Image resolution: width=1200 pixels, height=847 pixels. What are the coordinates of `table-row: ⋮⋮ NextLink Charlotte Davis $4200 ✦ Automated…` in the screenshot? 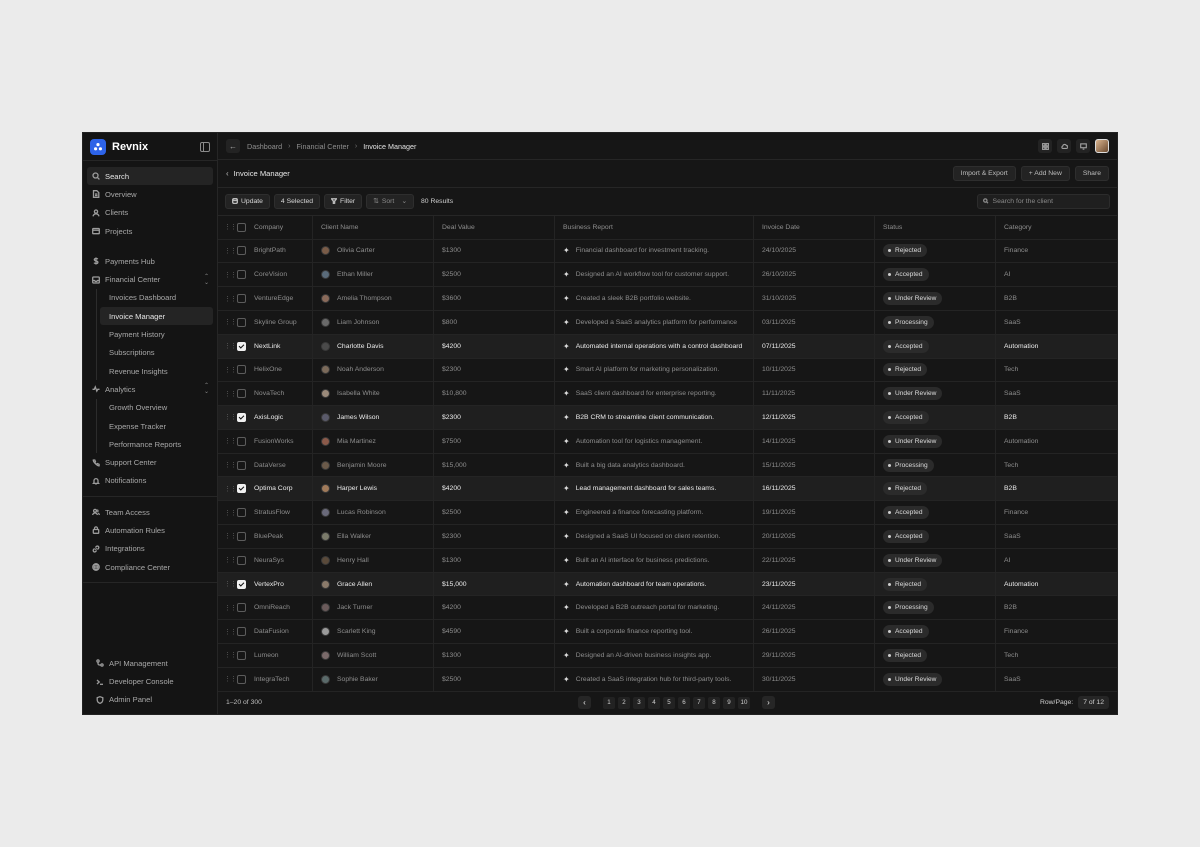 It's located at (667, 346).